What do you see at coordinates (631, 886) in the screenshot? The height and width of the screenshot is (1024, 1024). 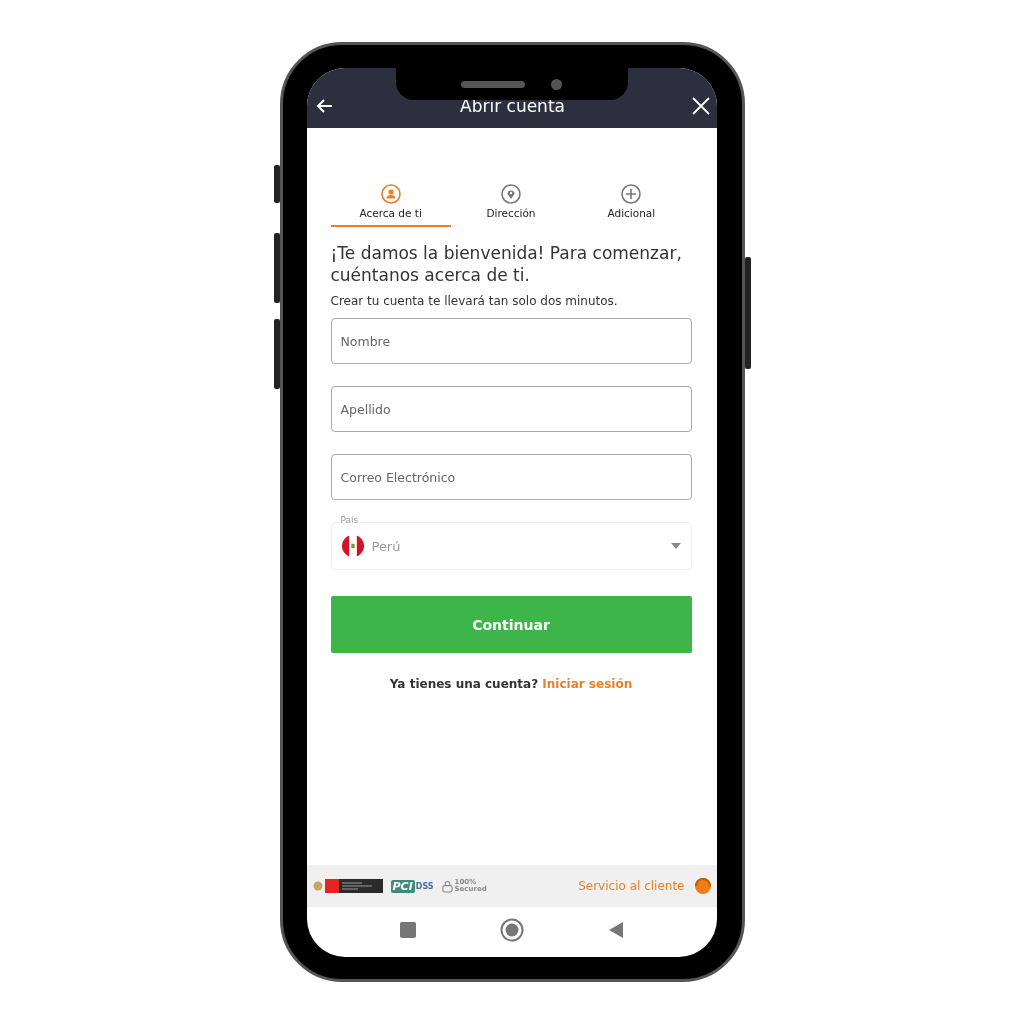 I see `customer-service-link: Servicio al cliente` at bounding box center [631, 886].